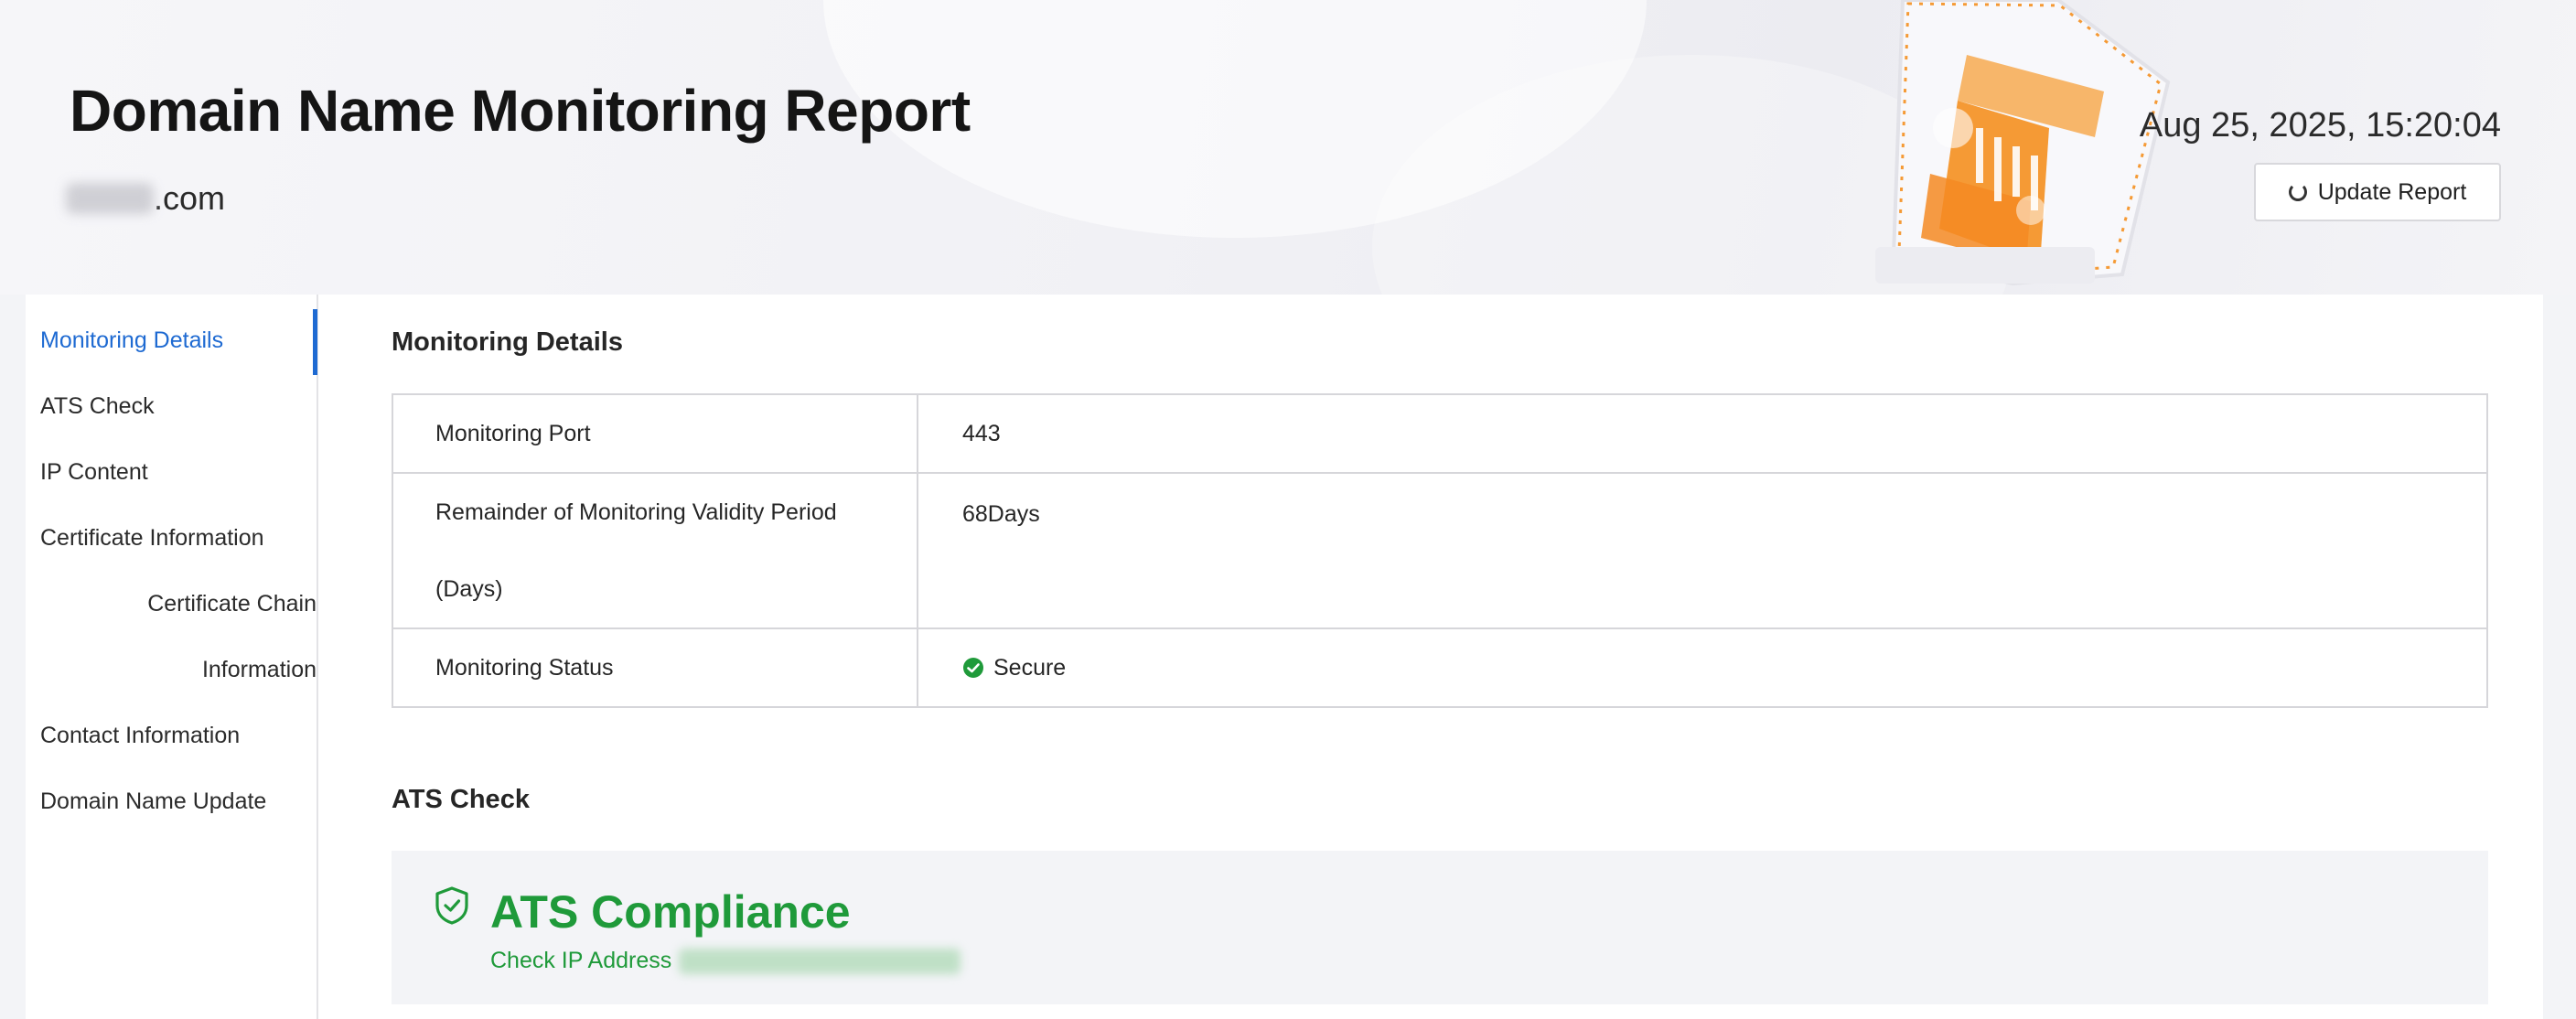 The height and width of the screenshot is (1019, 2576). Describe the element at coordinates (508, 342) in the screenshot. I see `section-title-monitoring-details: Monitoring Details` at that location.